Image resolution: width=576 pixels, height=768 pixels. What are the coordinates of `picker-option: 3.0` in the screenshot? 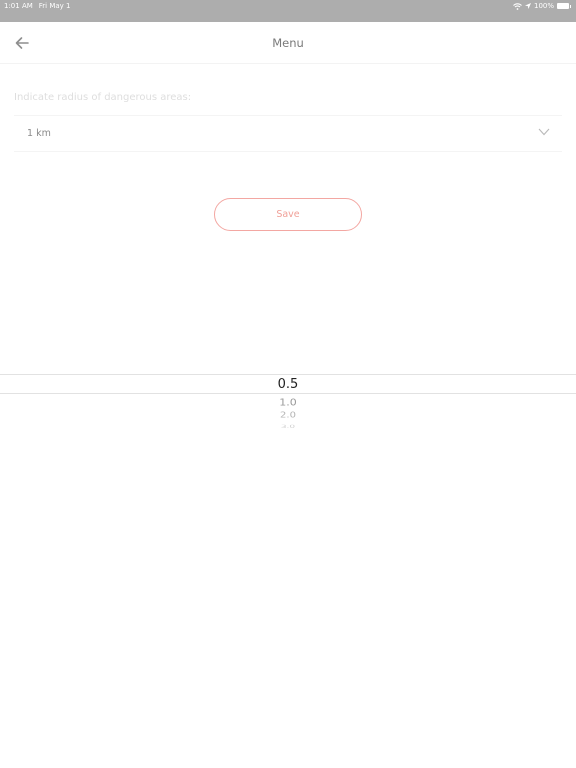 It's located at (288, 427).